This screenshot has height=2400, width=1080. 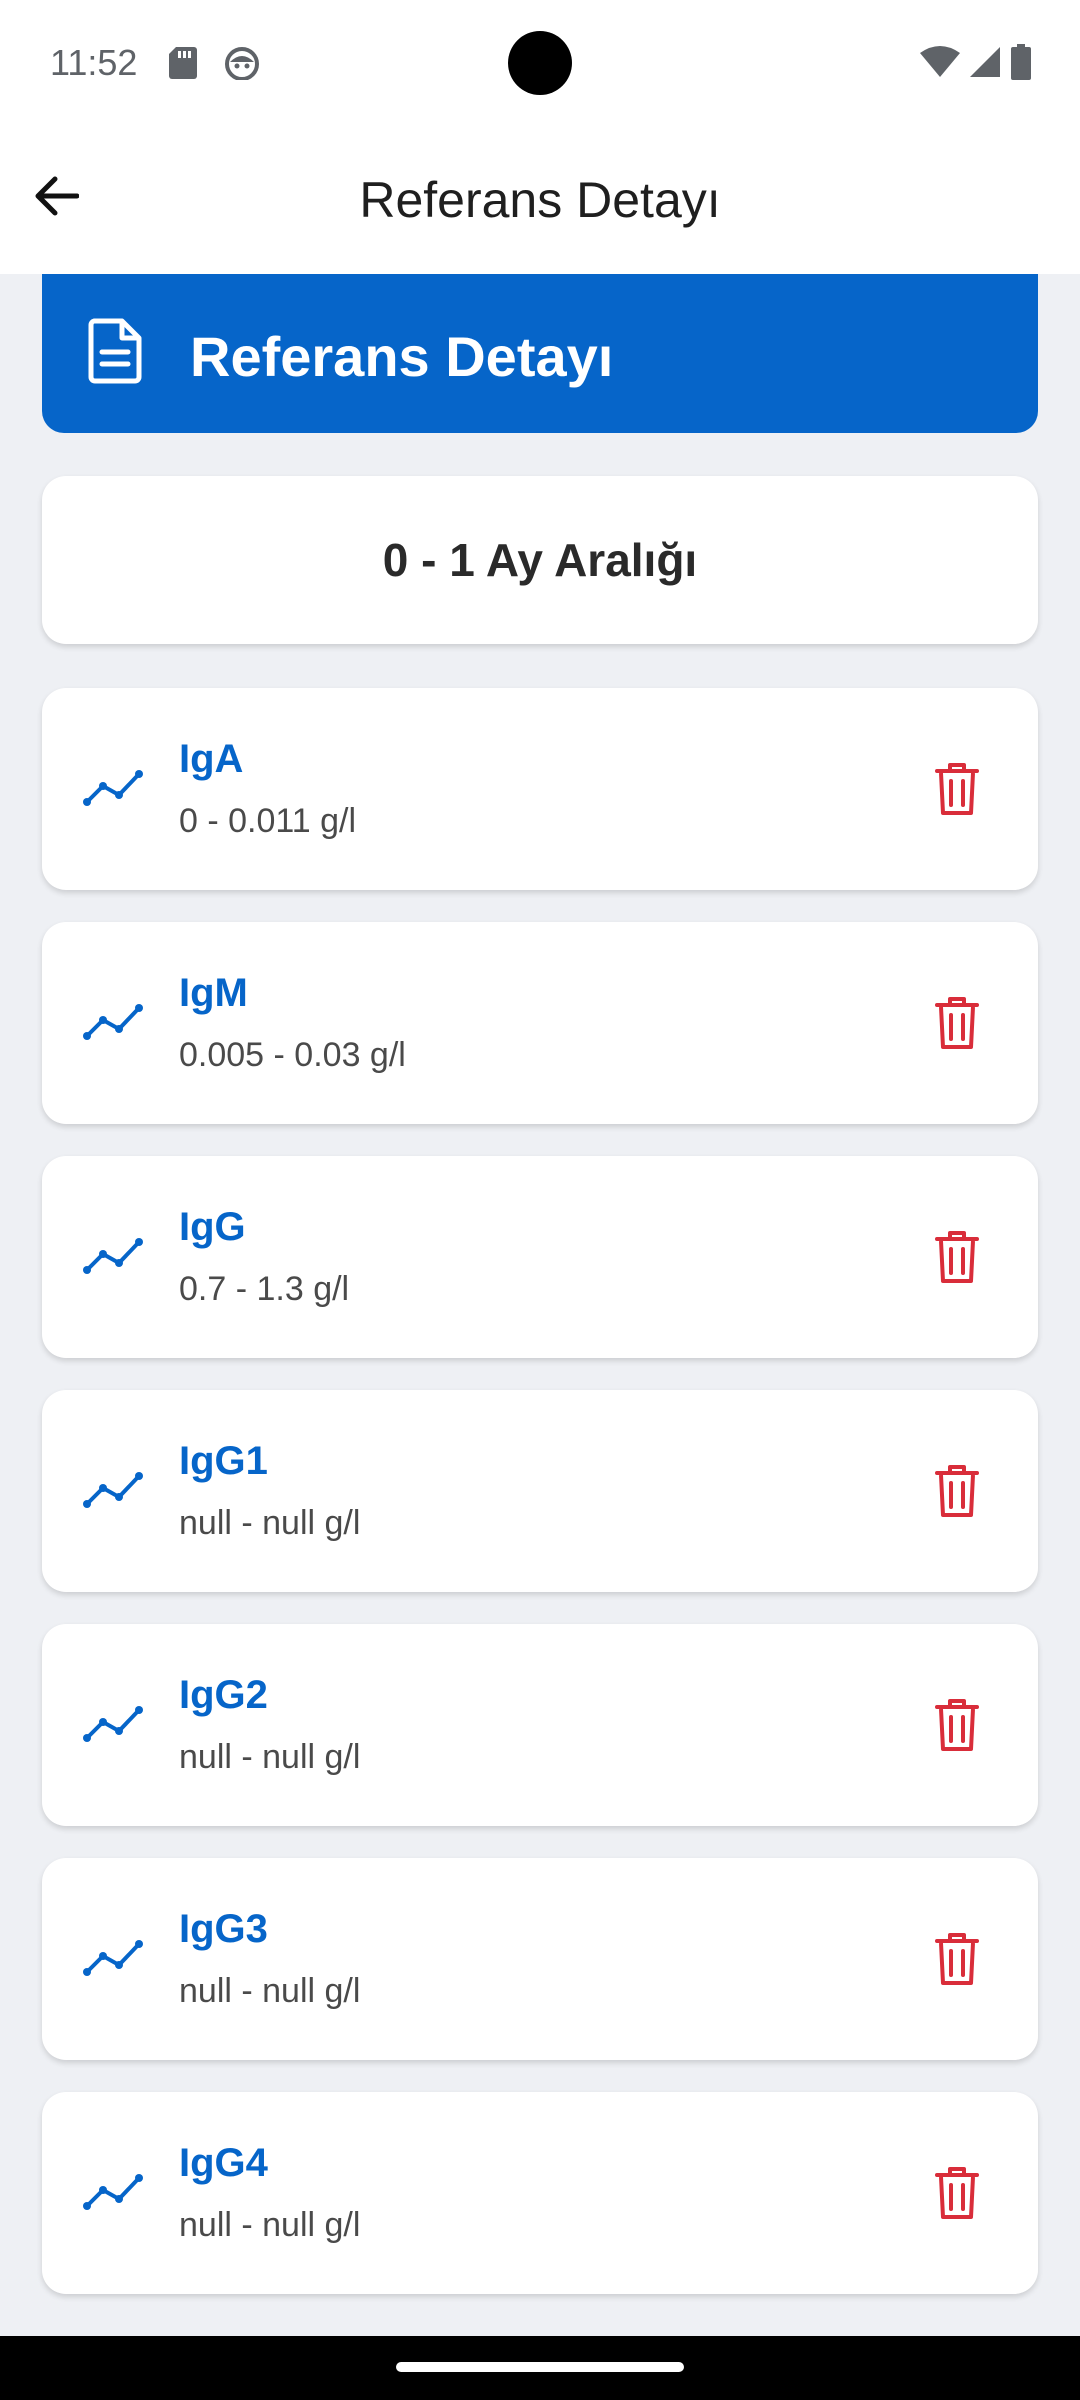 I want to click on list-item: IgA 0 - 0.011 g/l, so click(x=540, y=789).